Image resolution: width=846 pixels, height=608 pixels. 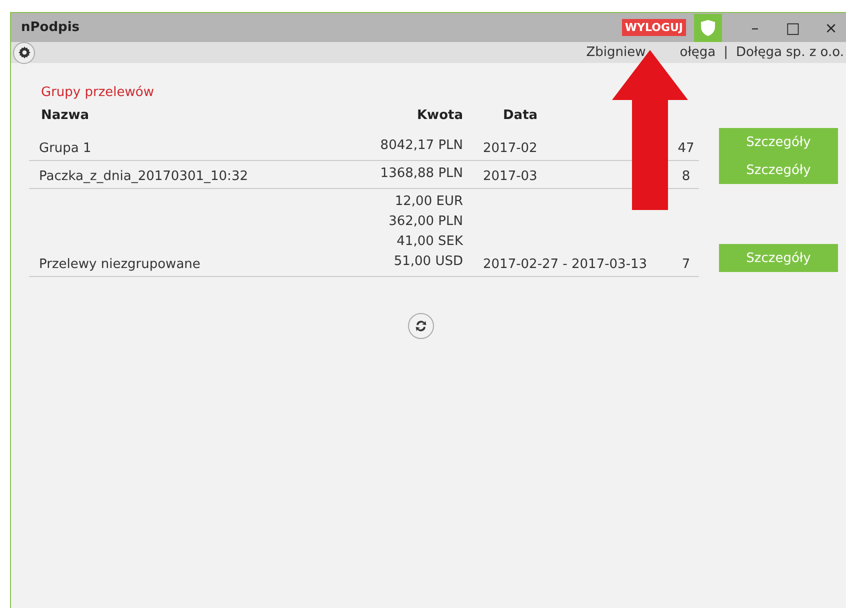 I want to click on table-cell-text: 1368,88 PLN, so click(x=421, y=174).